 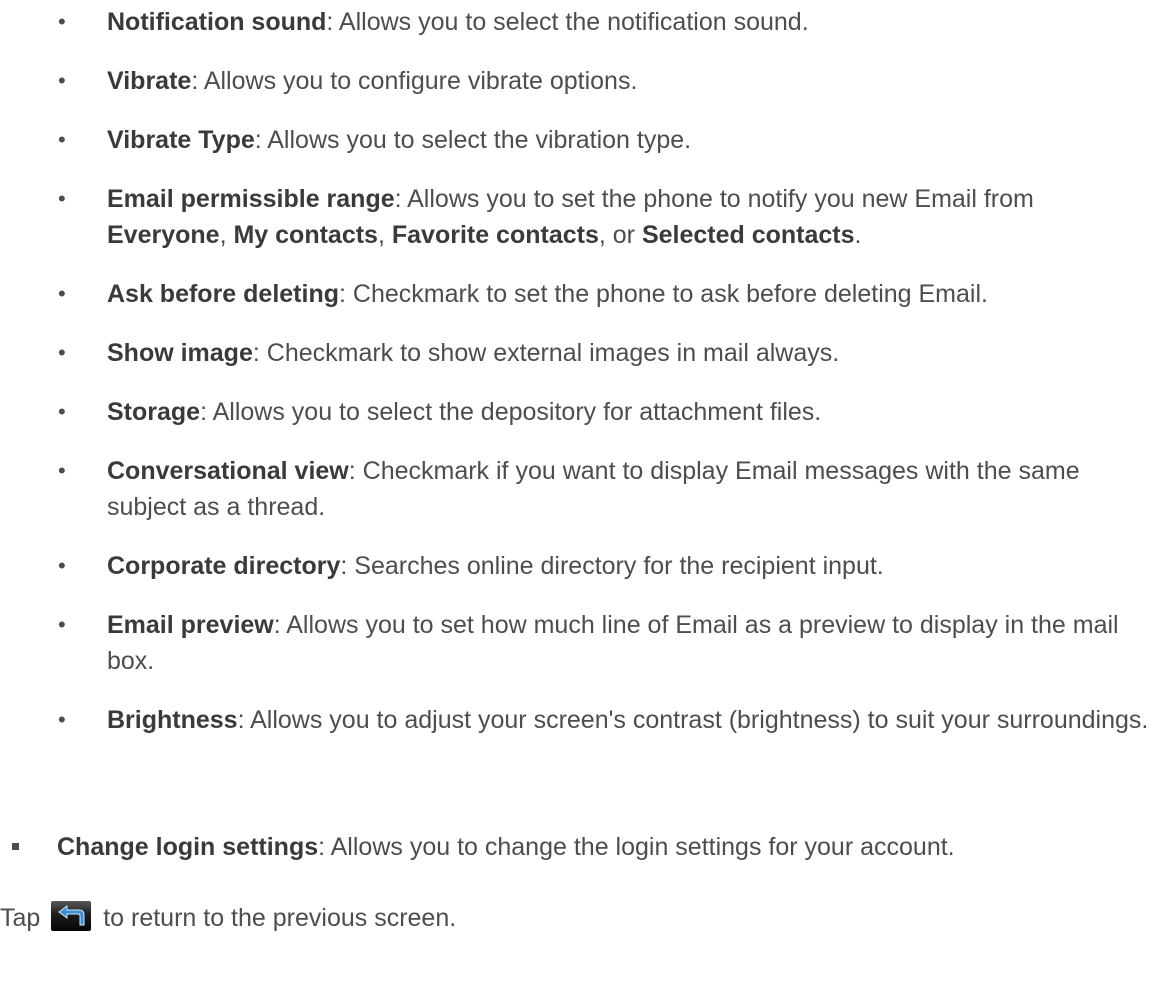 I want to click on item-term: Conversational view, so click(x=228, y=471).